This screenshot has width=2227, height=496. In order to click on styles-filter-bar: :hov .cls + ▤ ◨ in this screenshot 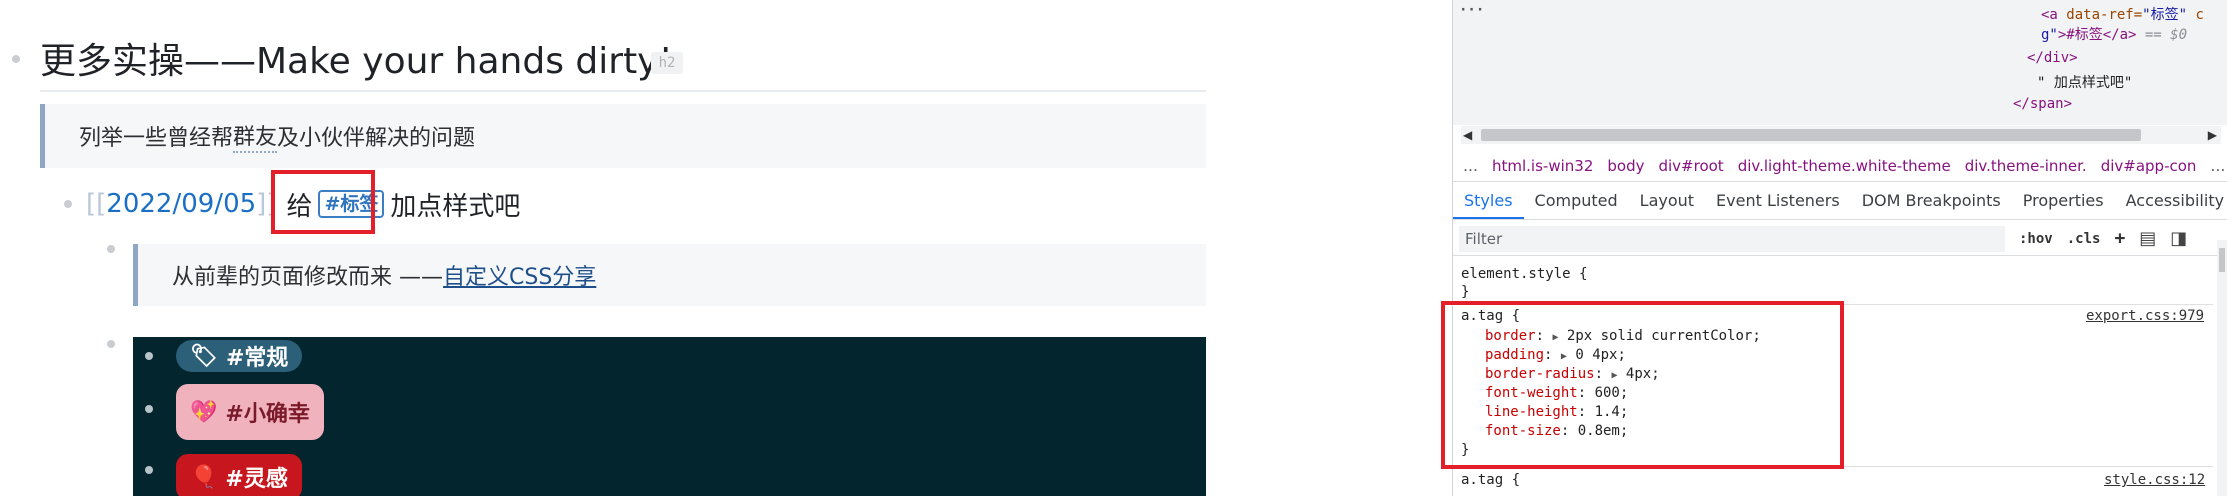, I will do `click(1840, 239)`.